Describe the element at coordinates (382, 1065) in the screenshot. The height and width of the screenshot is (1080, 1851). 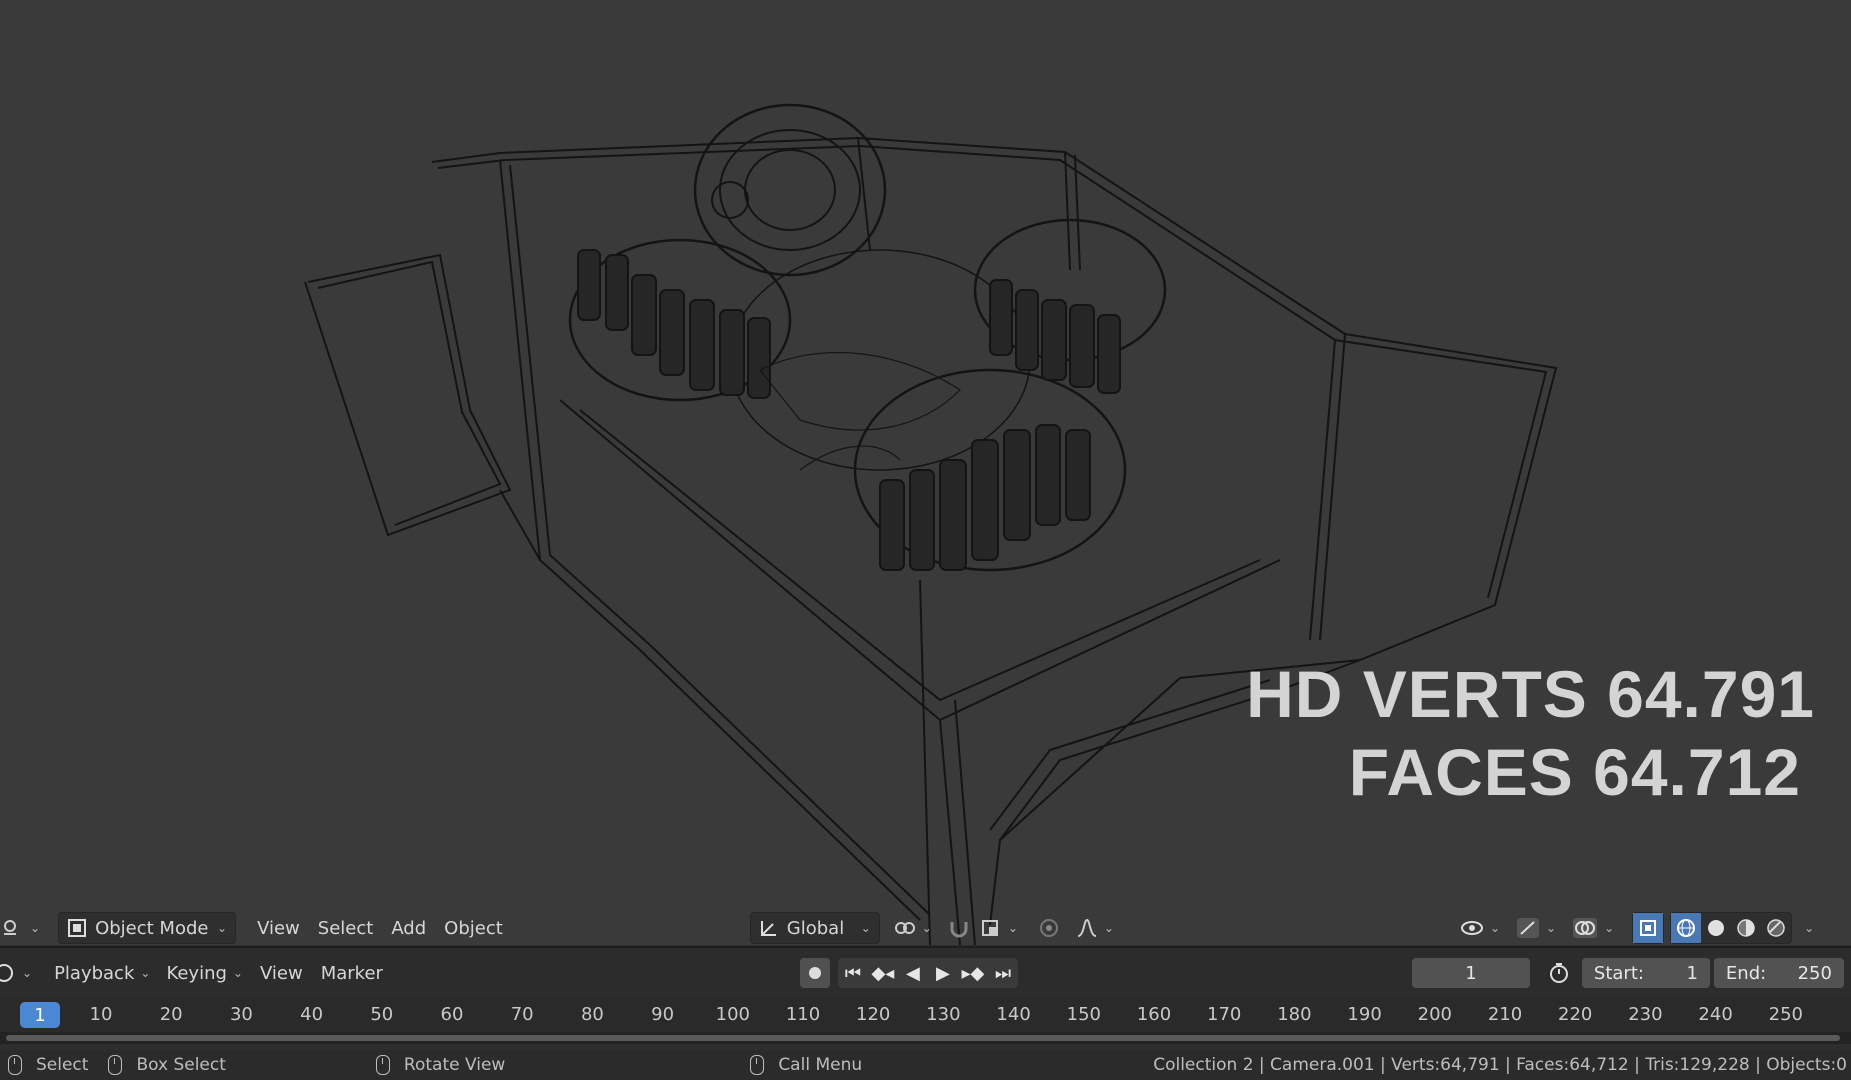
I see `mouse-middle-icon` at that location.